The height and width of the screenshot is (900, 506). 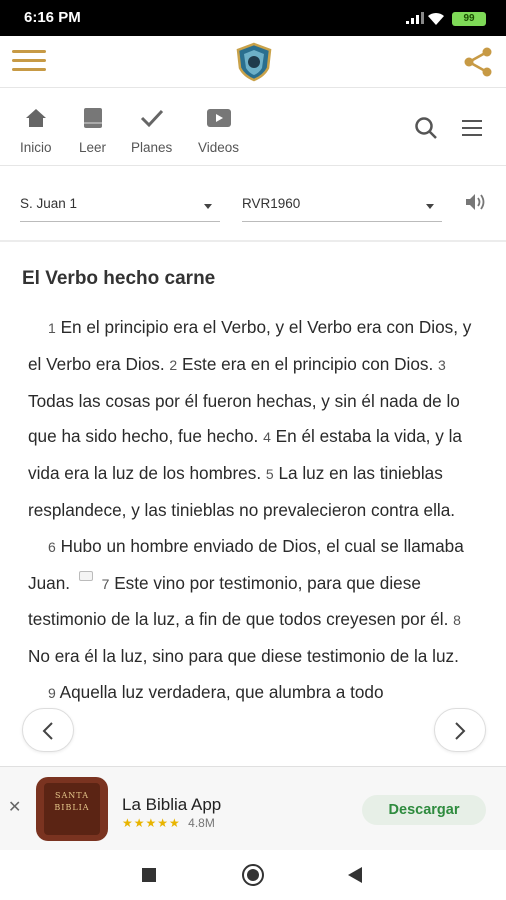 What do you see at coordinates (269, 474) in the screenshot?
I see `verse-number: 5` at bounding box center [269, 474].